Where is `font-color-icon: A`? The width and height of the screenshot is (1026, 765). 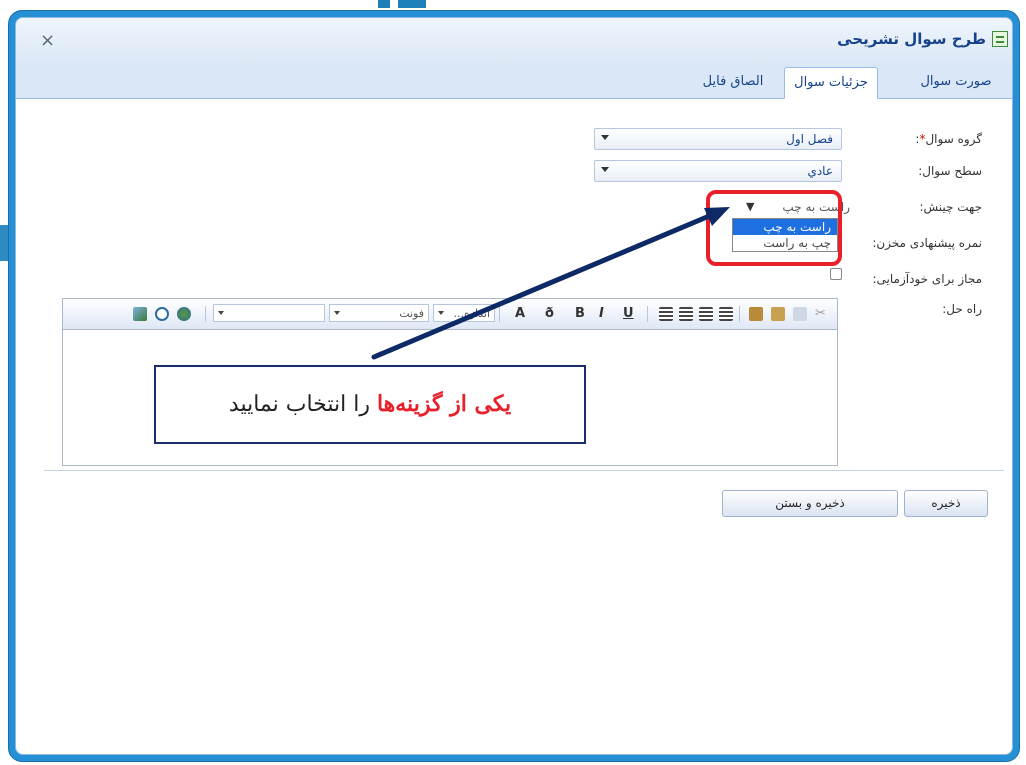
font-color-icon: A is located at coordinates (520, 313).